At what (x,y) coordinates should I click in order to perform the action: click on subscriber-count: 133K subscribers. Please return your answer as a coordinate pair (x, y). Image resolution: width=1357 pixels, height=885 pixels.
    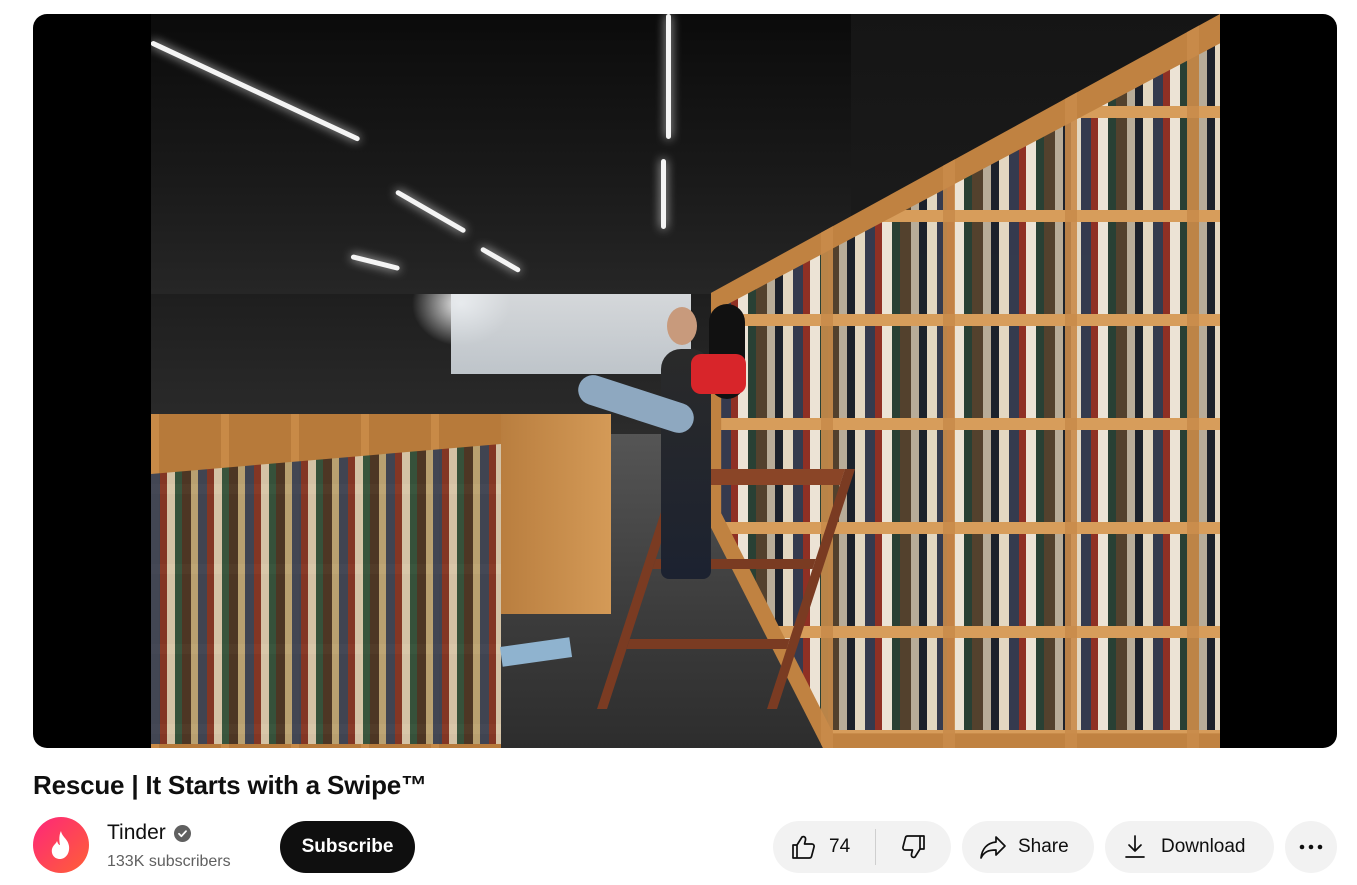
    Looking at the image, I should click on (169, 861).